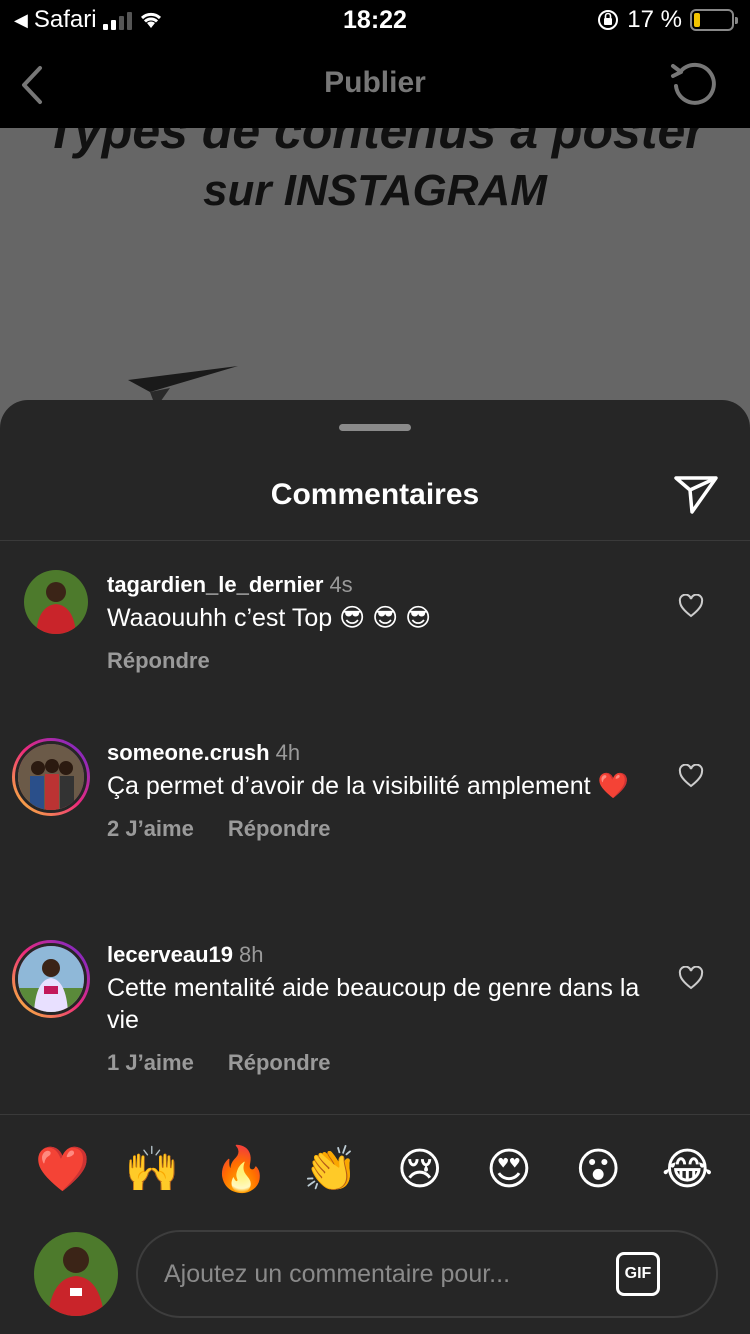  I want to click on composer-divider, so click(375, 1114).